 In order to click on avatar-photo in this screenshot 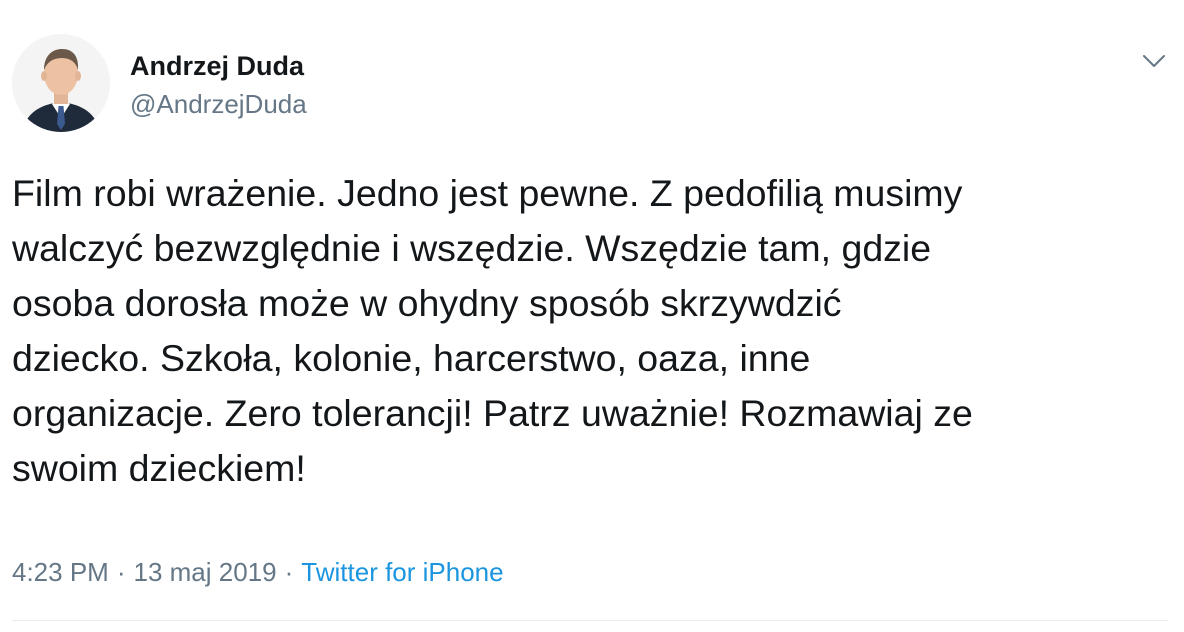, I will do `click(61, 83)`.